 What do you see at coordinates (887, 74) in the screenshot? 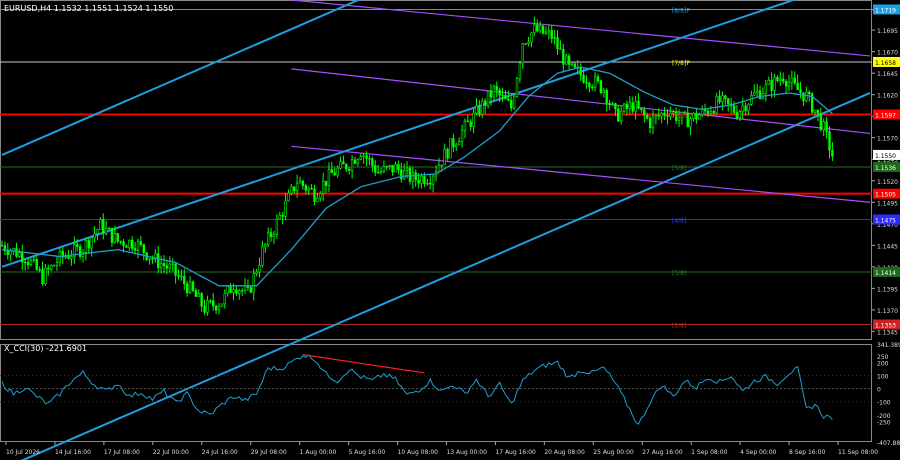
I see `price-tick-label: 1.1645` at bounding box center [887, 74].